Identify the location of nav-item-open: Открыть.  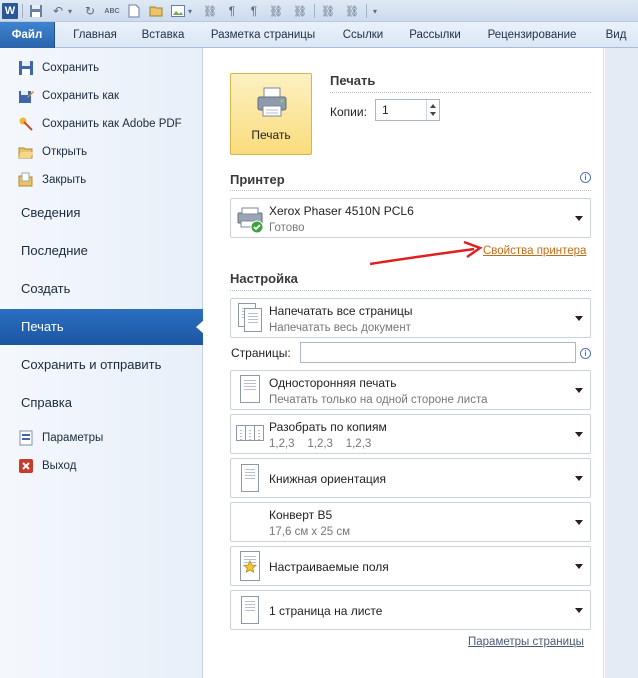
(52, 152).